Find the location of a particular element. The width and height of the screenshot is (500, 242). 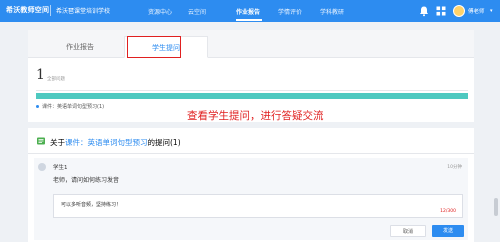

student-avatar is located at coordinates (42, 167).